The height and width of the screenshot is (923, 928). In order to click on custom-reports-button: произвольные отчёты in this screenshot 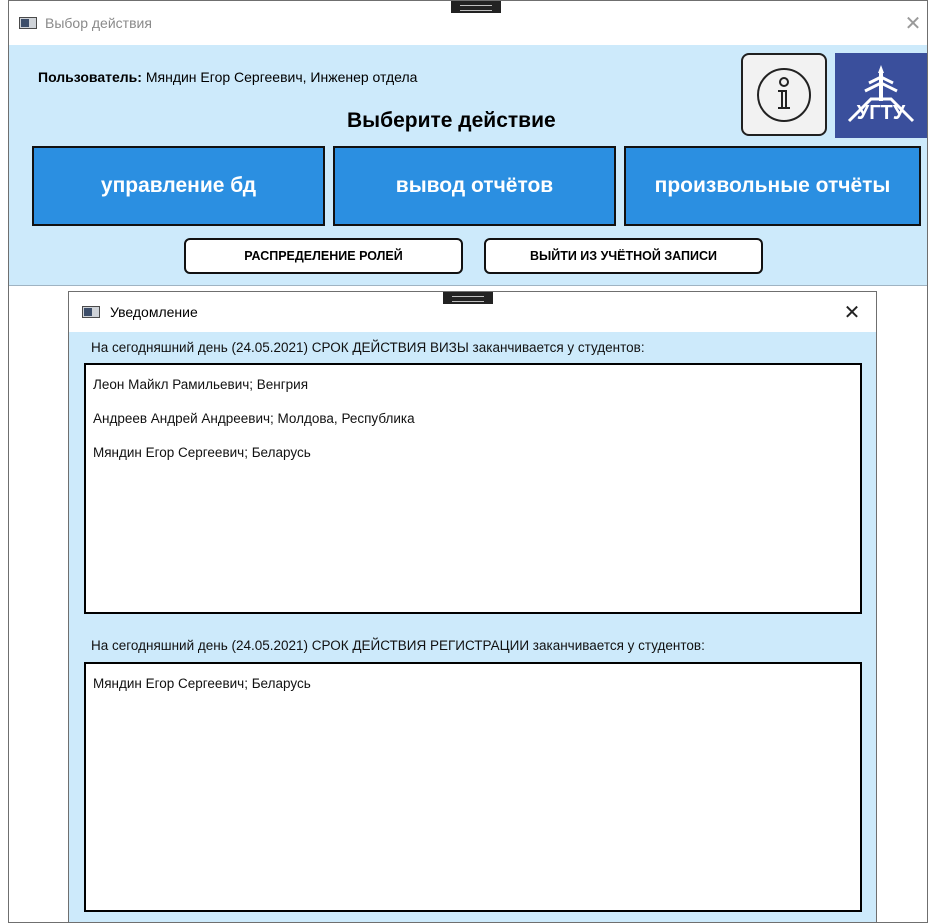, I will do `click(772, 186)`.